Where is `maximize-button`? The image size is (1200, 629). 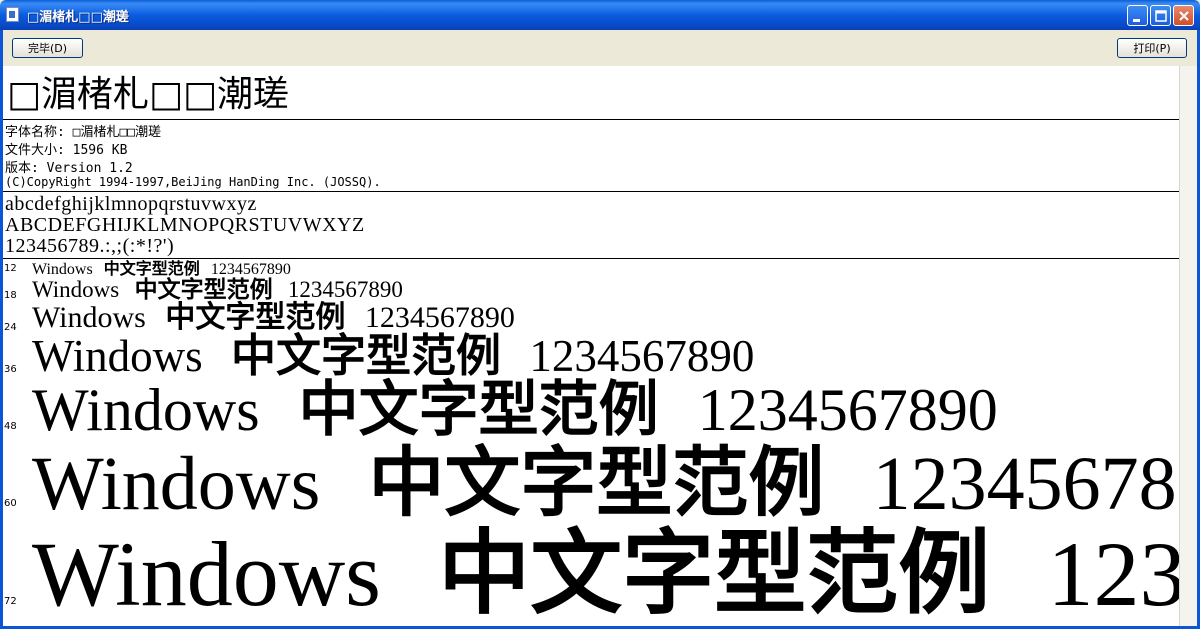 maximize-button is located at coordinates (1160, 15).